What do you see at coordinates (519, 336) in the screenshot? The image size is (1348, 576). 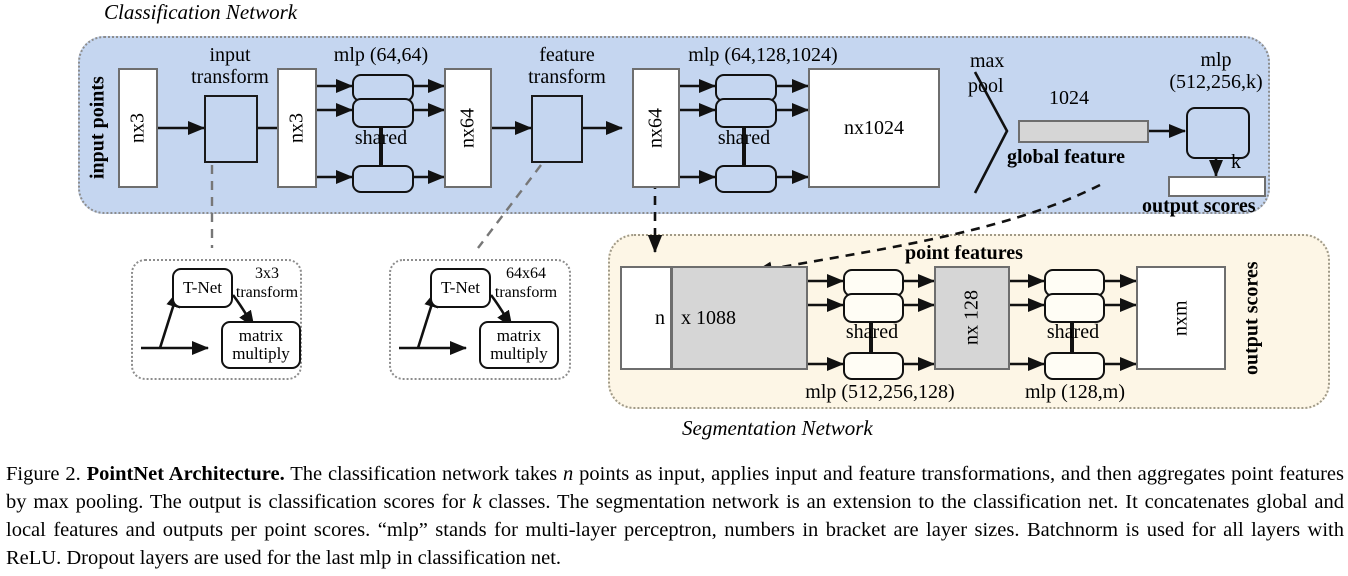 I see `tnet-feature-matmul-line1: matrix` at bounding box center [519, 336].